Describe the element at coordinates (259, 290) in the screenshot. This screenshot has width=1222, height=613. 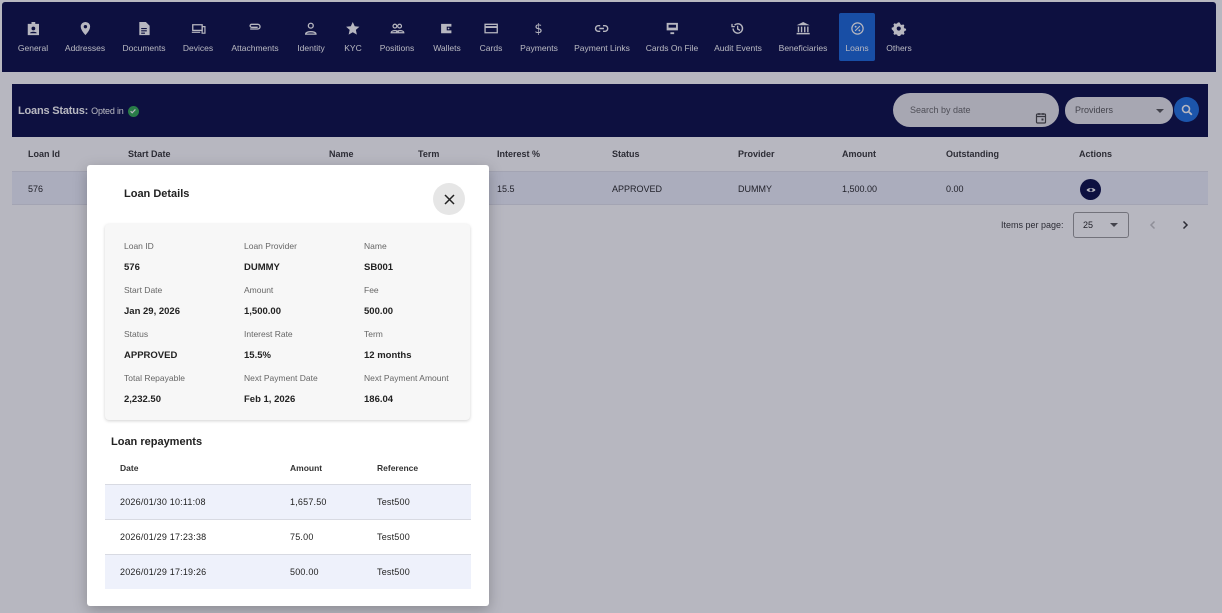
I see `field-label: Amount` at that location.